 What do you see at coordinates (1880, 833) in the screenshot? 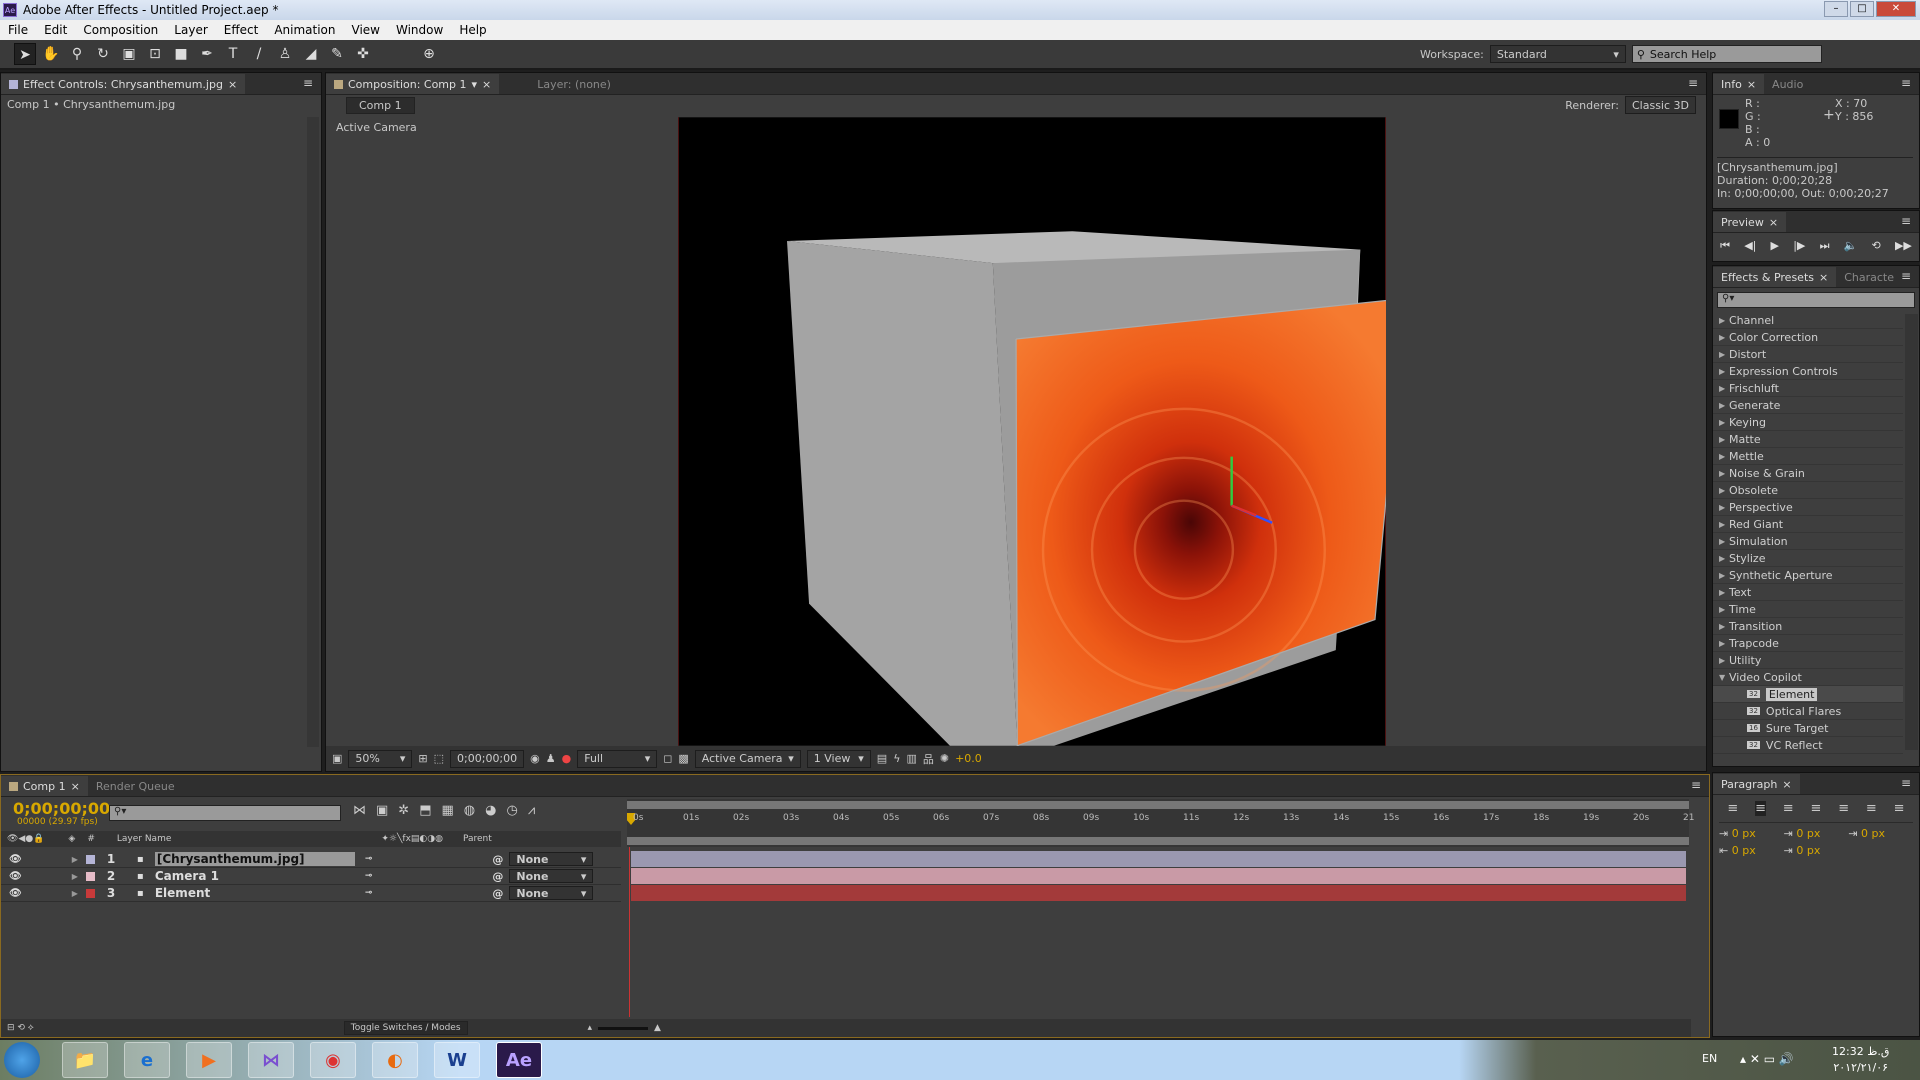
I see `indent-first-field: ⇥ 0 px` at bounding box center [1880, 833].